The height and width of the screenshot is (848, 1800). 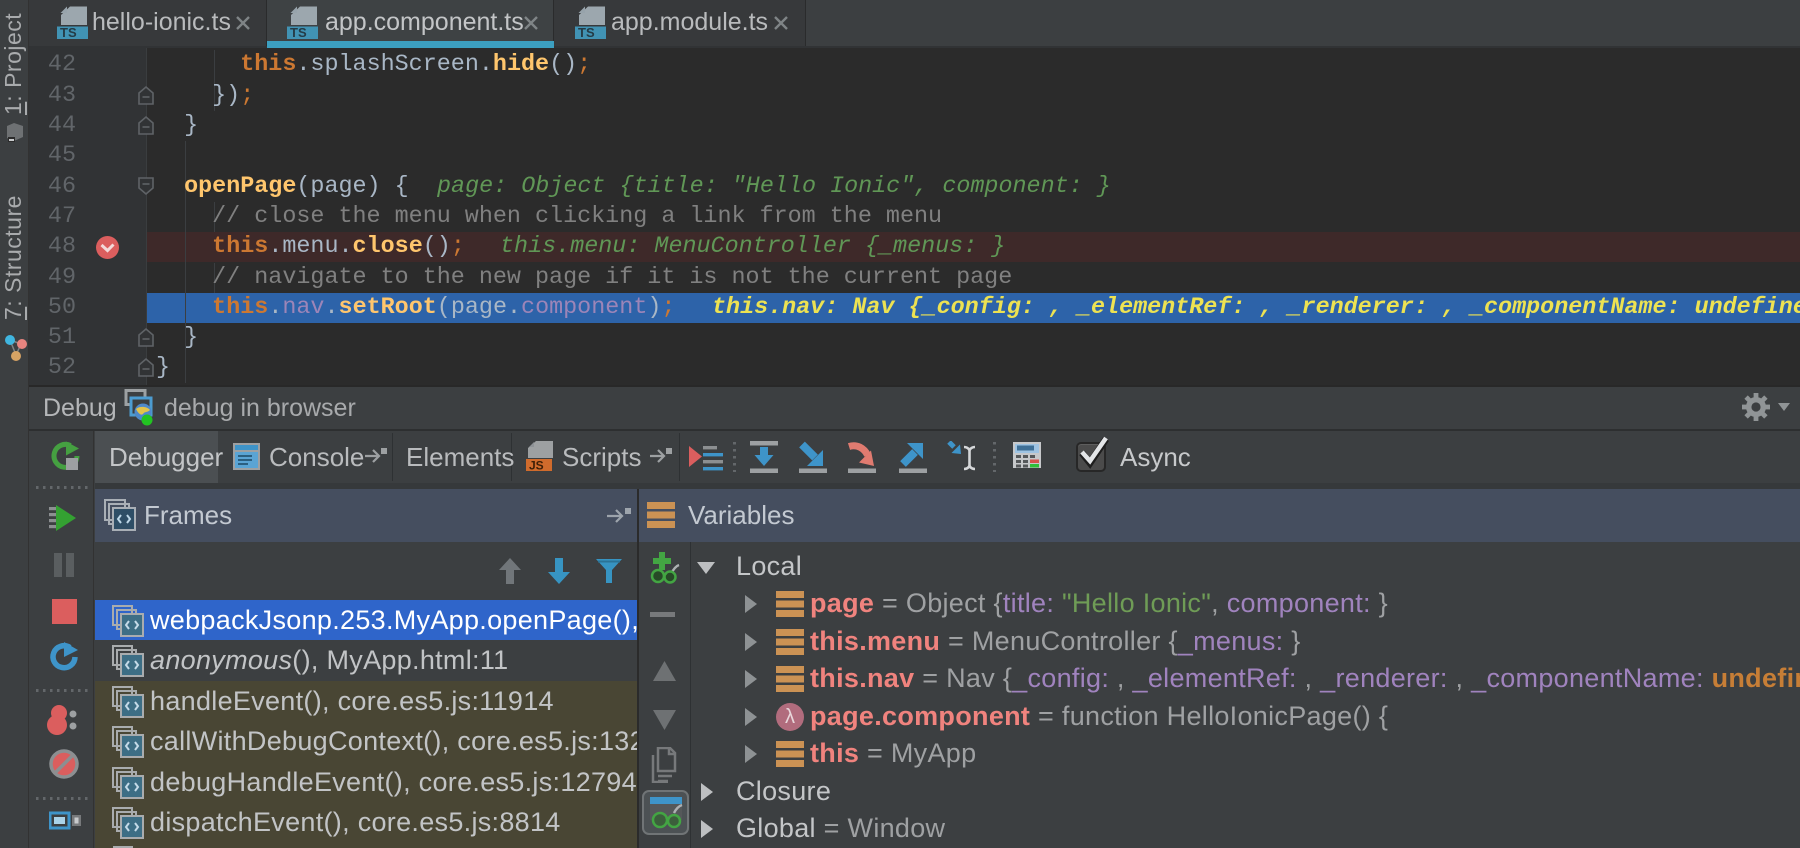 What do you see at coordinates (536, 466) in the screenshot?
I see `svg-text: JS` at bounding box center [536, 466].